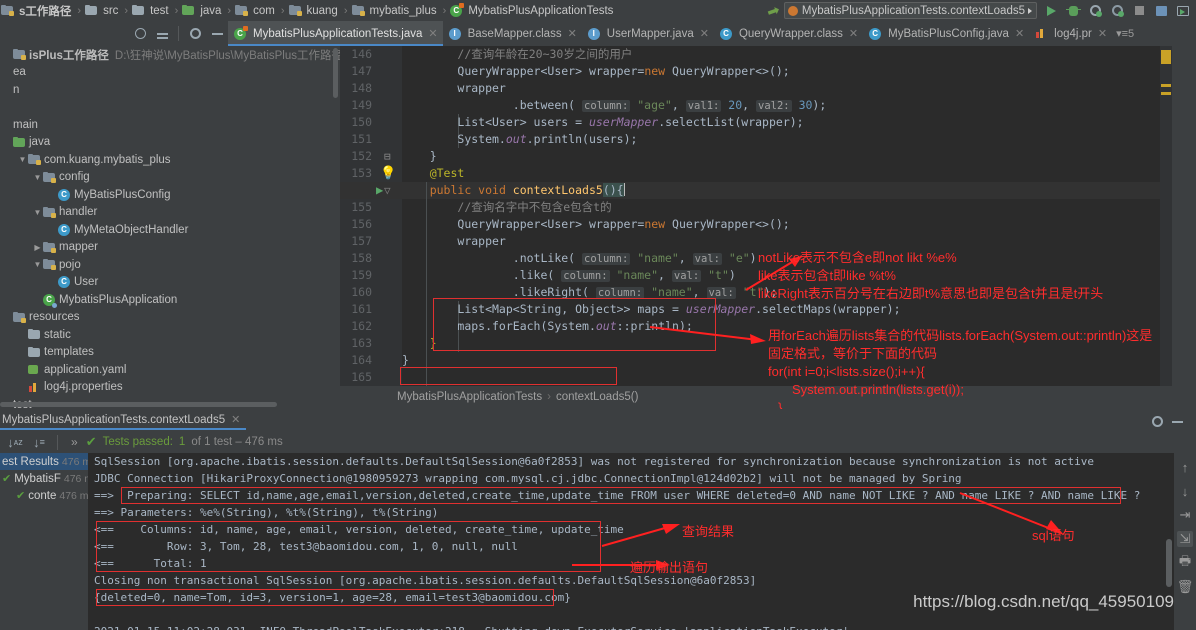  What do you see at coordinates (37, 247) in the screenshot?
I see `expand-arrow-icon: ▶` at bounding box center [37, 247].